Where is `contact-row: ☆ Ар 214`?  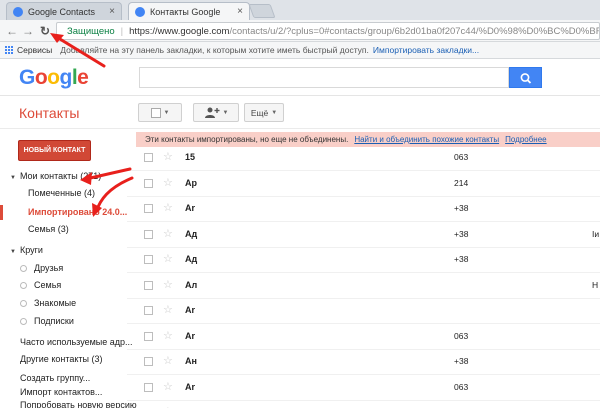
contact-row: ☆ Ар 214 is located at coordinates (363, 184).